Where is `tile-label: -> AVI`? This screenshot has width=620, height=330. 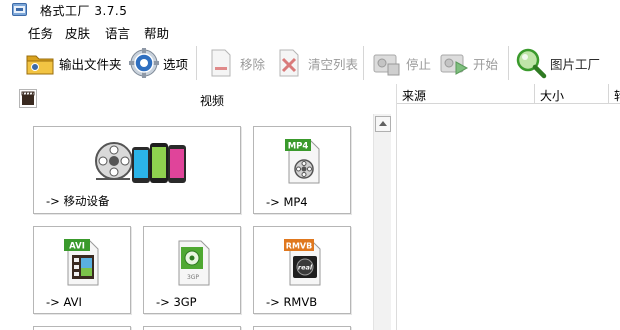 tile-label: -> AVI is located at coordinates (64, 302).